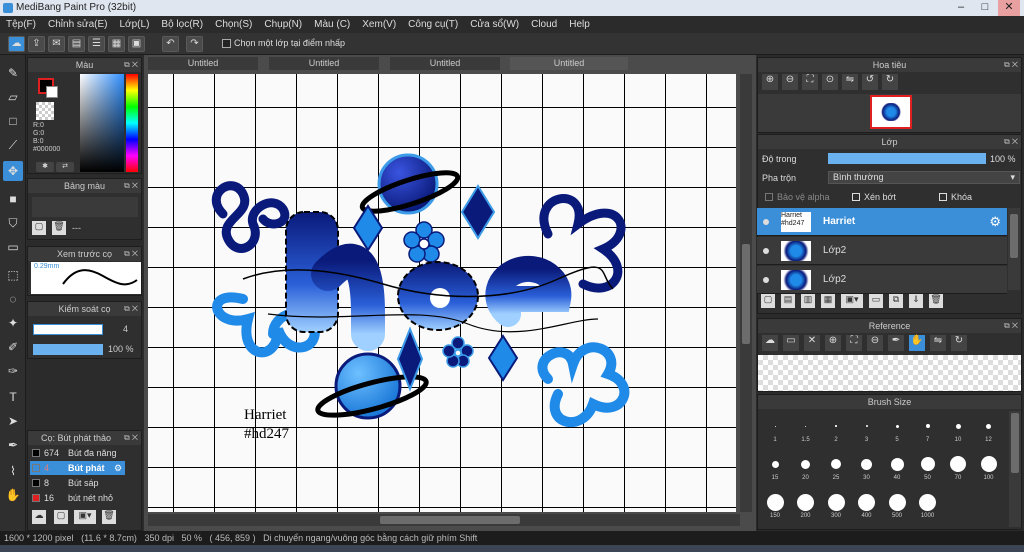  What do you see at coordinates (928, 468) in the screenshot?
I see `brush-size-option: 50` at bounding box center [928, 468].